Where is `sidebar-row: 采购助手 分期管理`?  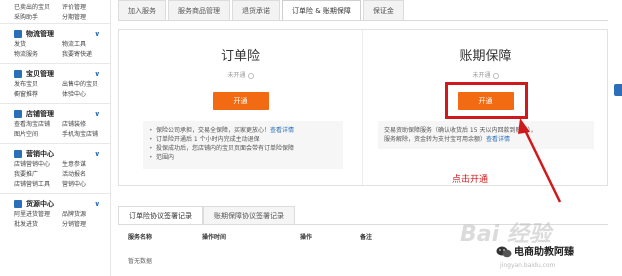 sidebar-row: 采购助手 分期管理 is located at coordinates (62, 18).